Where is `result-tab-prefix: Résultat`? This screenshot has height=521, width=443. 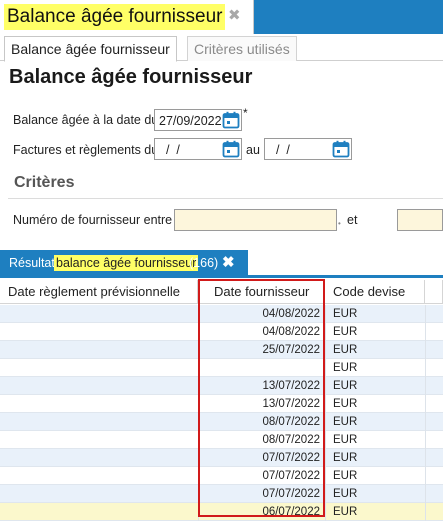 result-tab-prefix: Résultat is located at coordinates (32, 263).